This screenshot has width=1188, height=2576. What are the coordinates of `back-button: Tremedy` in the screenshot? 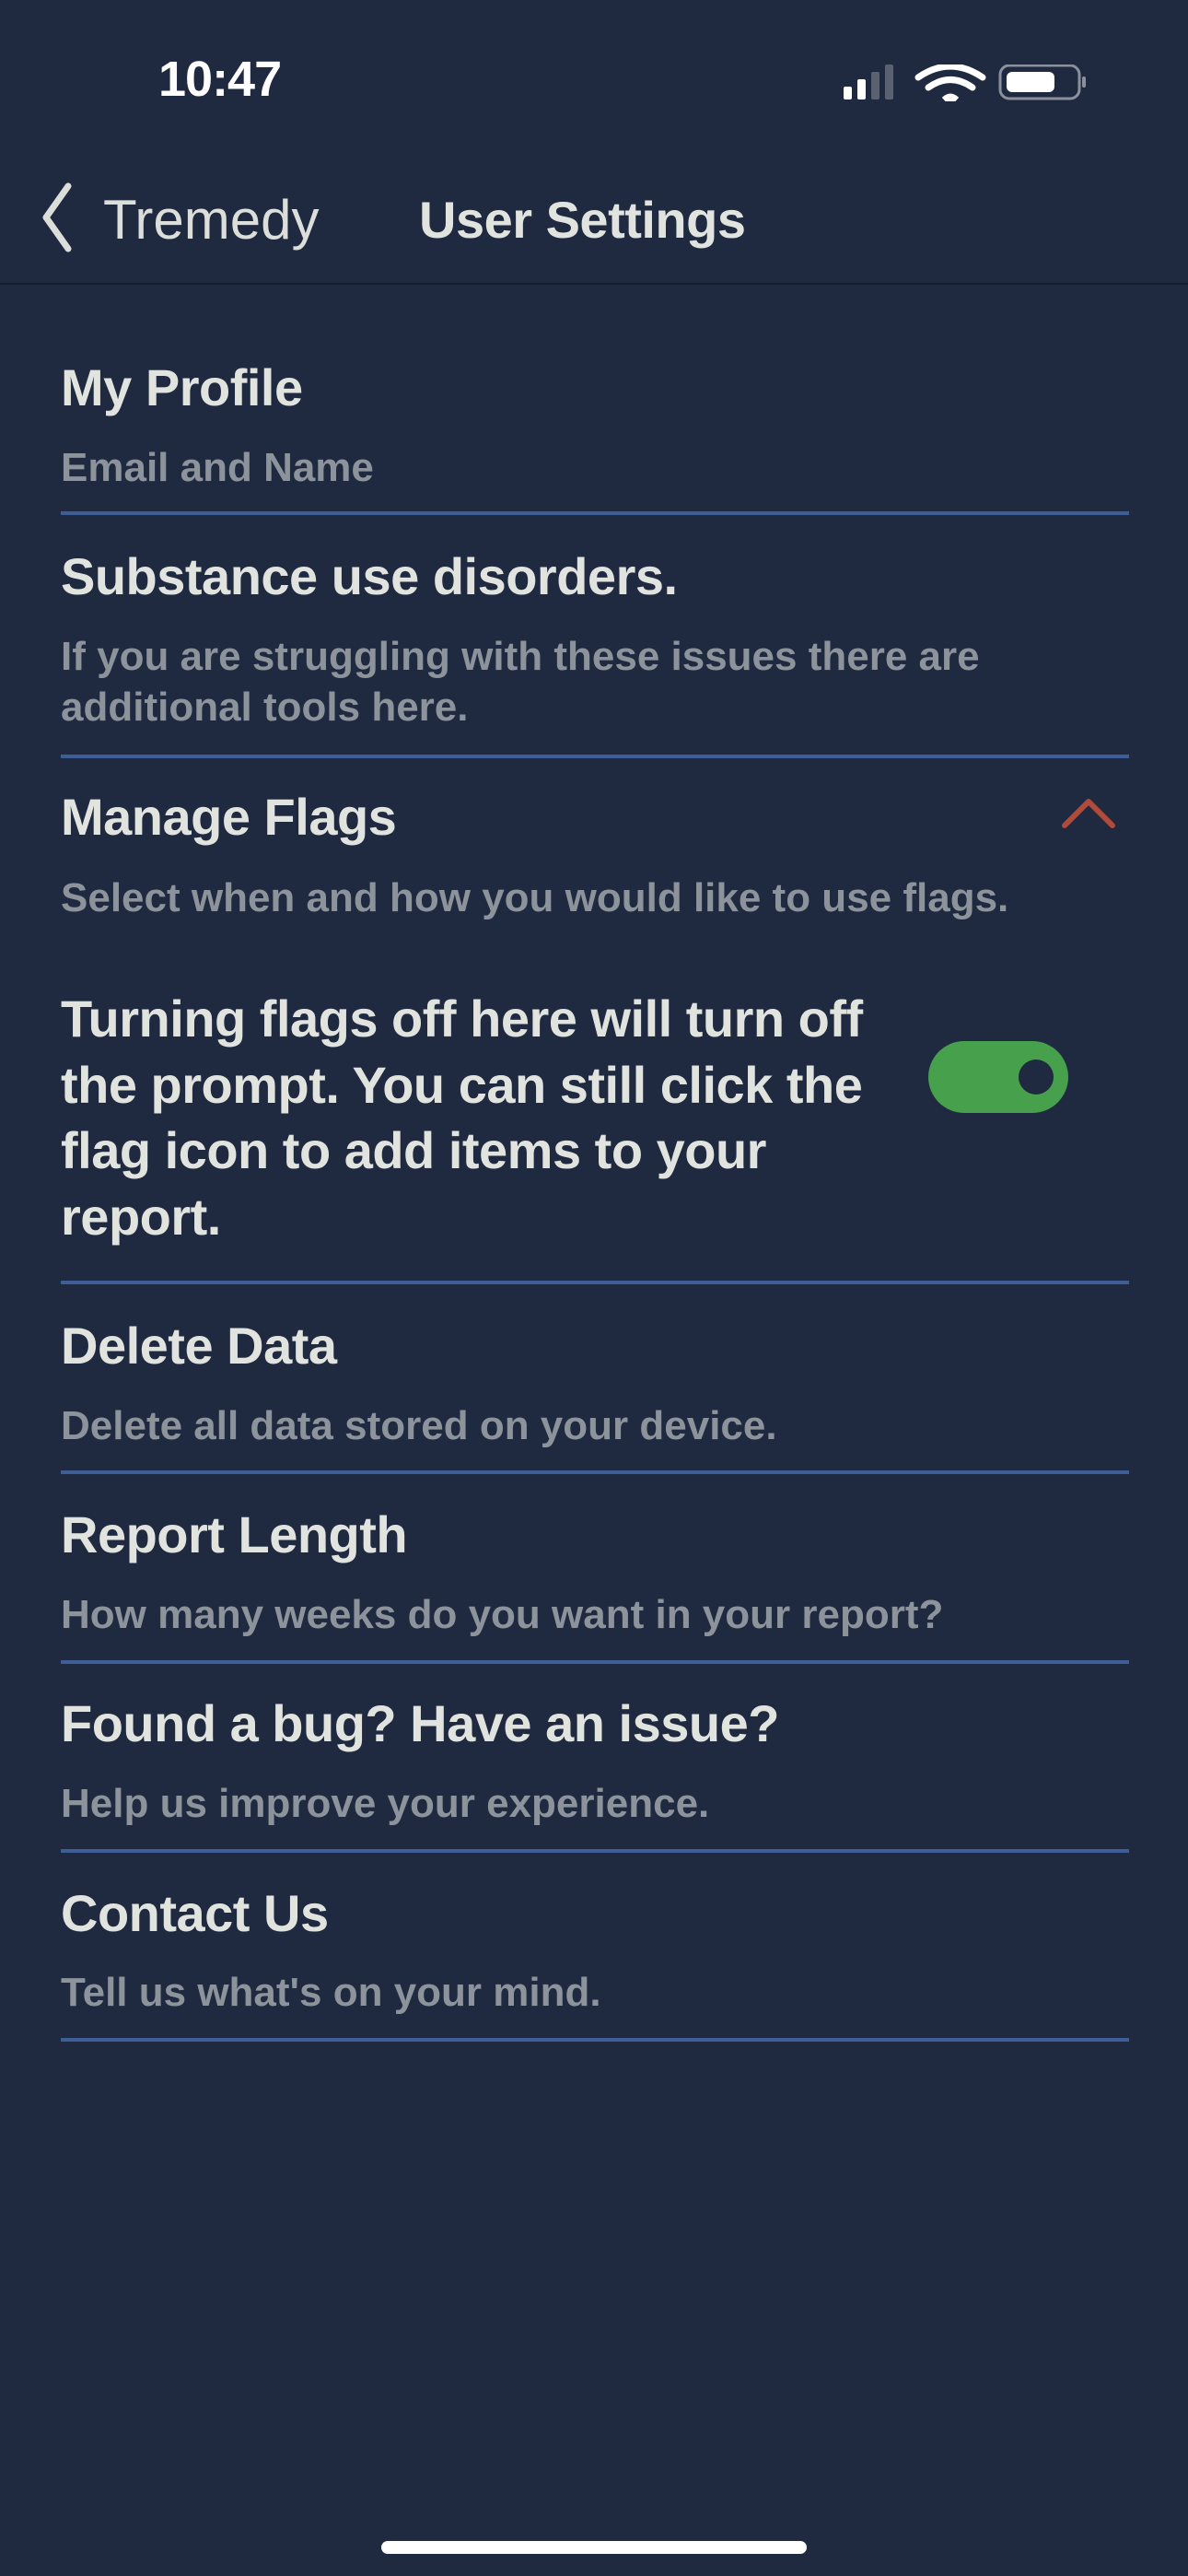 It's located at (211, 220).